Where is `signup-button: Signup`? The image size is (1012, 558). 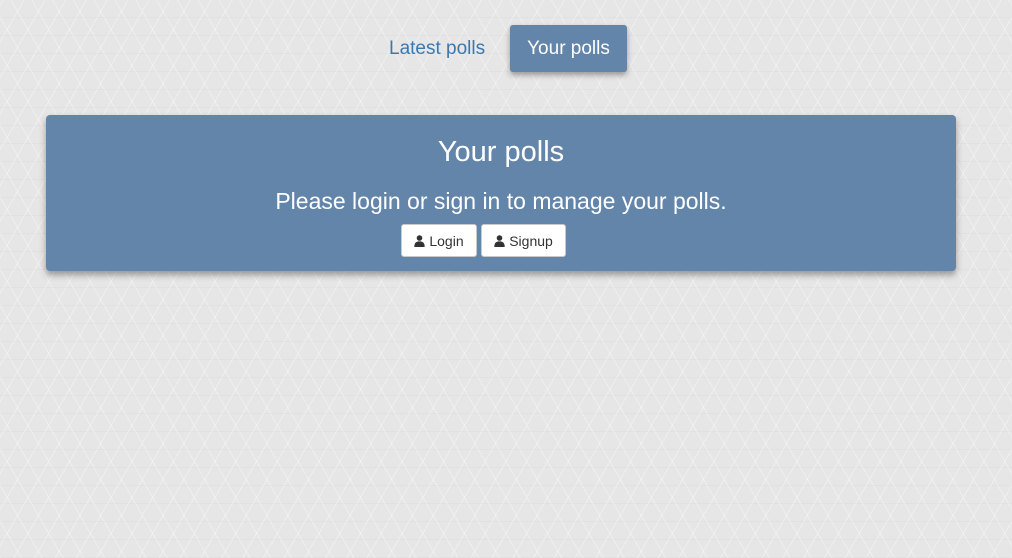
signup-button: Signup is located at coordinates (523, 240).